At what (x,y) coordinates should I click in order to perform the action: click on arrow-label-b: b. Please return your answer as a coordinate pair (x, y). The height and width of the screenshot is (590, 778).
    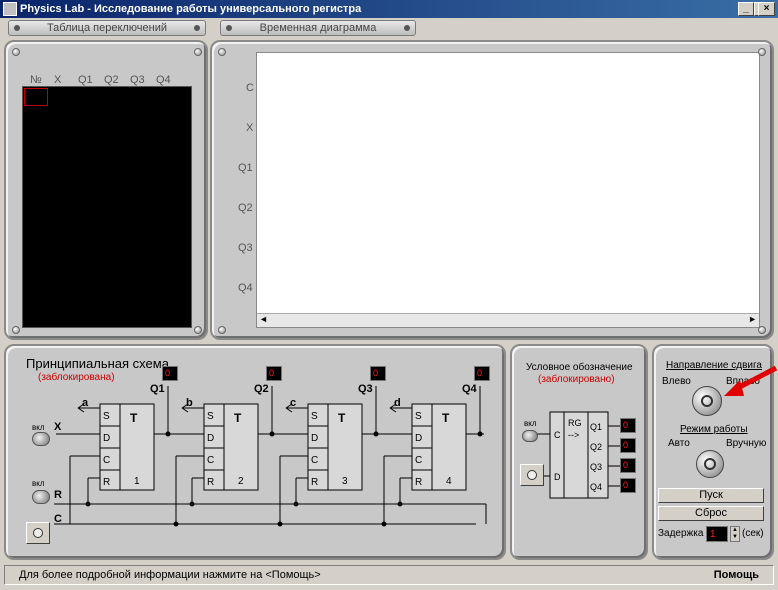
    Looking at the image, I should click on (189, 403).